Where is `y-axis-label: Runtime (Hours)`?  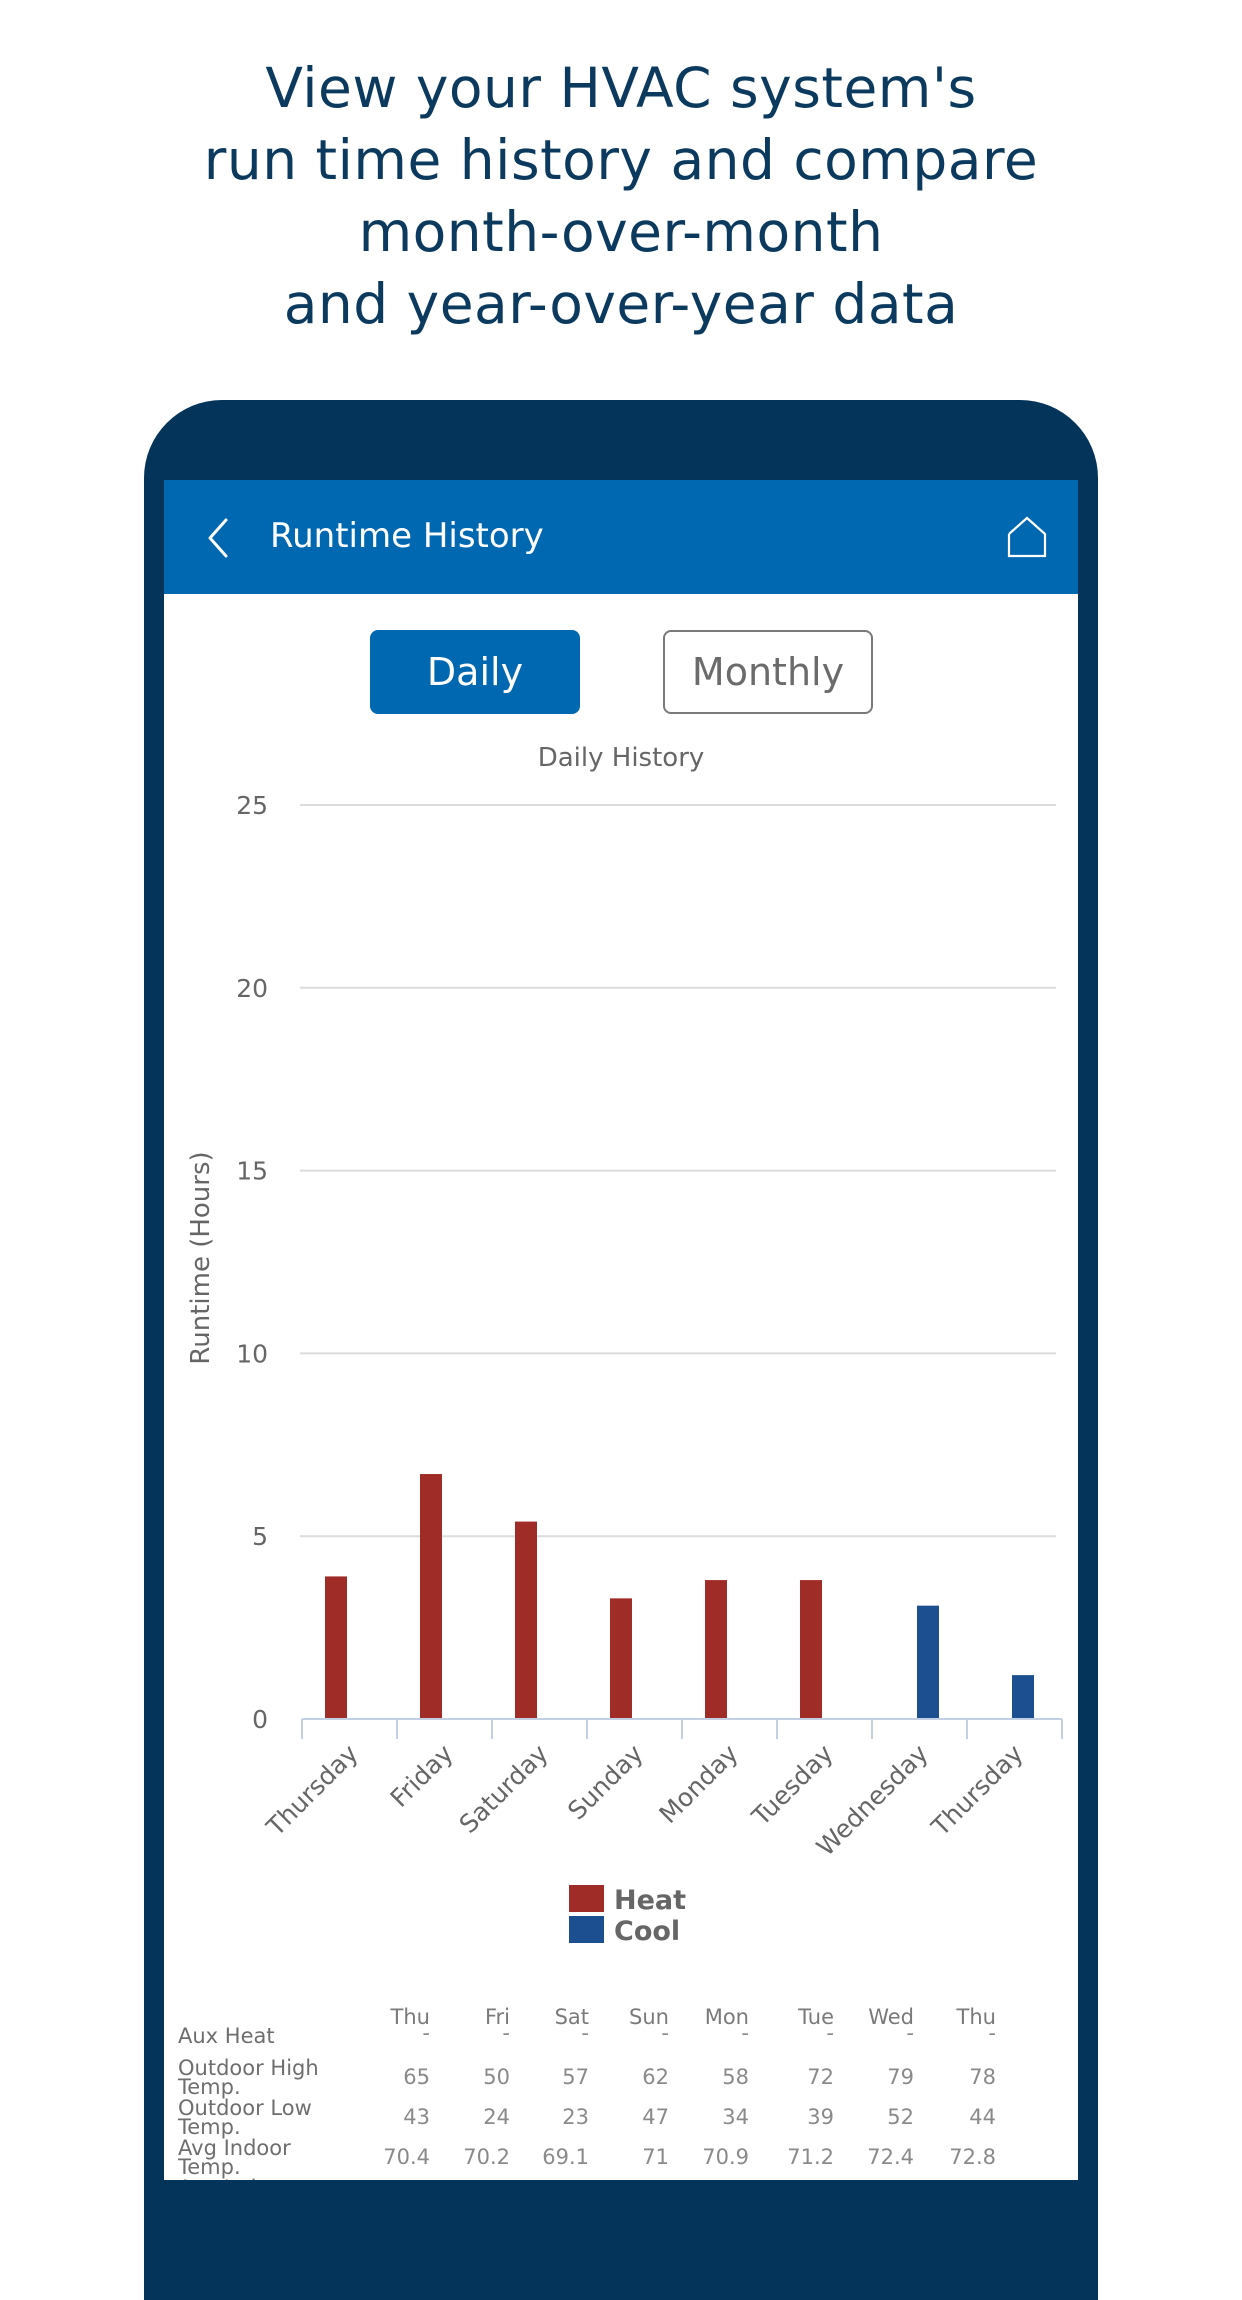 y-axis-label: Runtime (Hours) is located at coordinates (201, 1257).